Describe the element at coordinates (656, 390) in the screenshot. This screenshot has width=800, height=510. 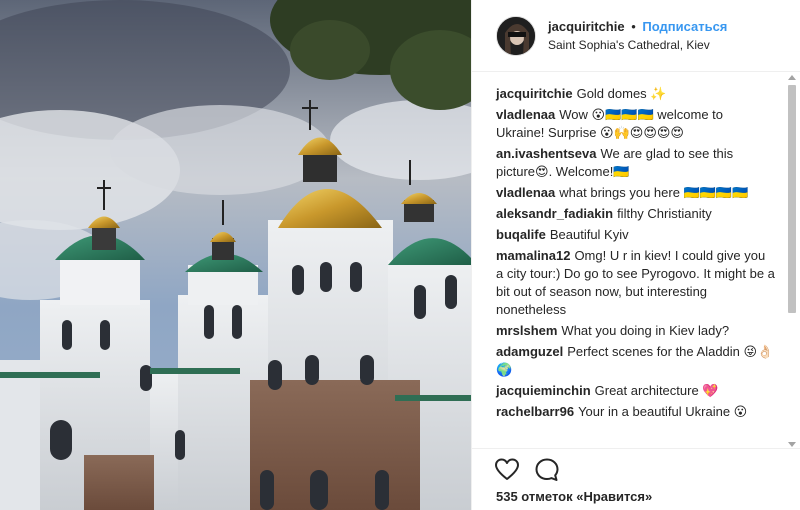
I see `comment-text: Great architecture 💖` at that location.